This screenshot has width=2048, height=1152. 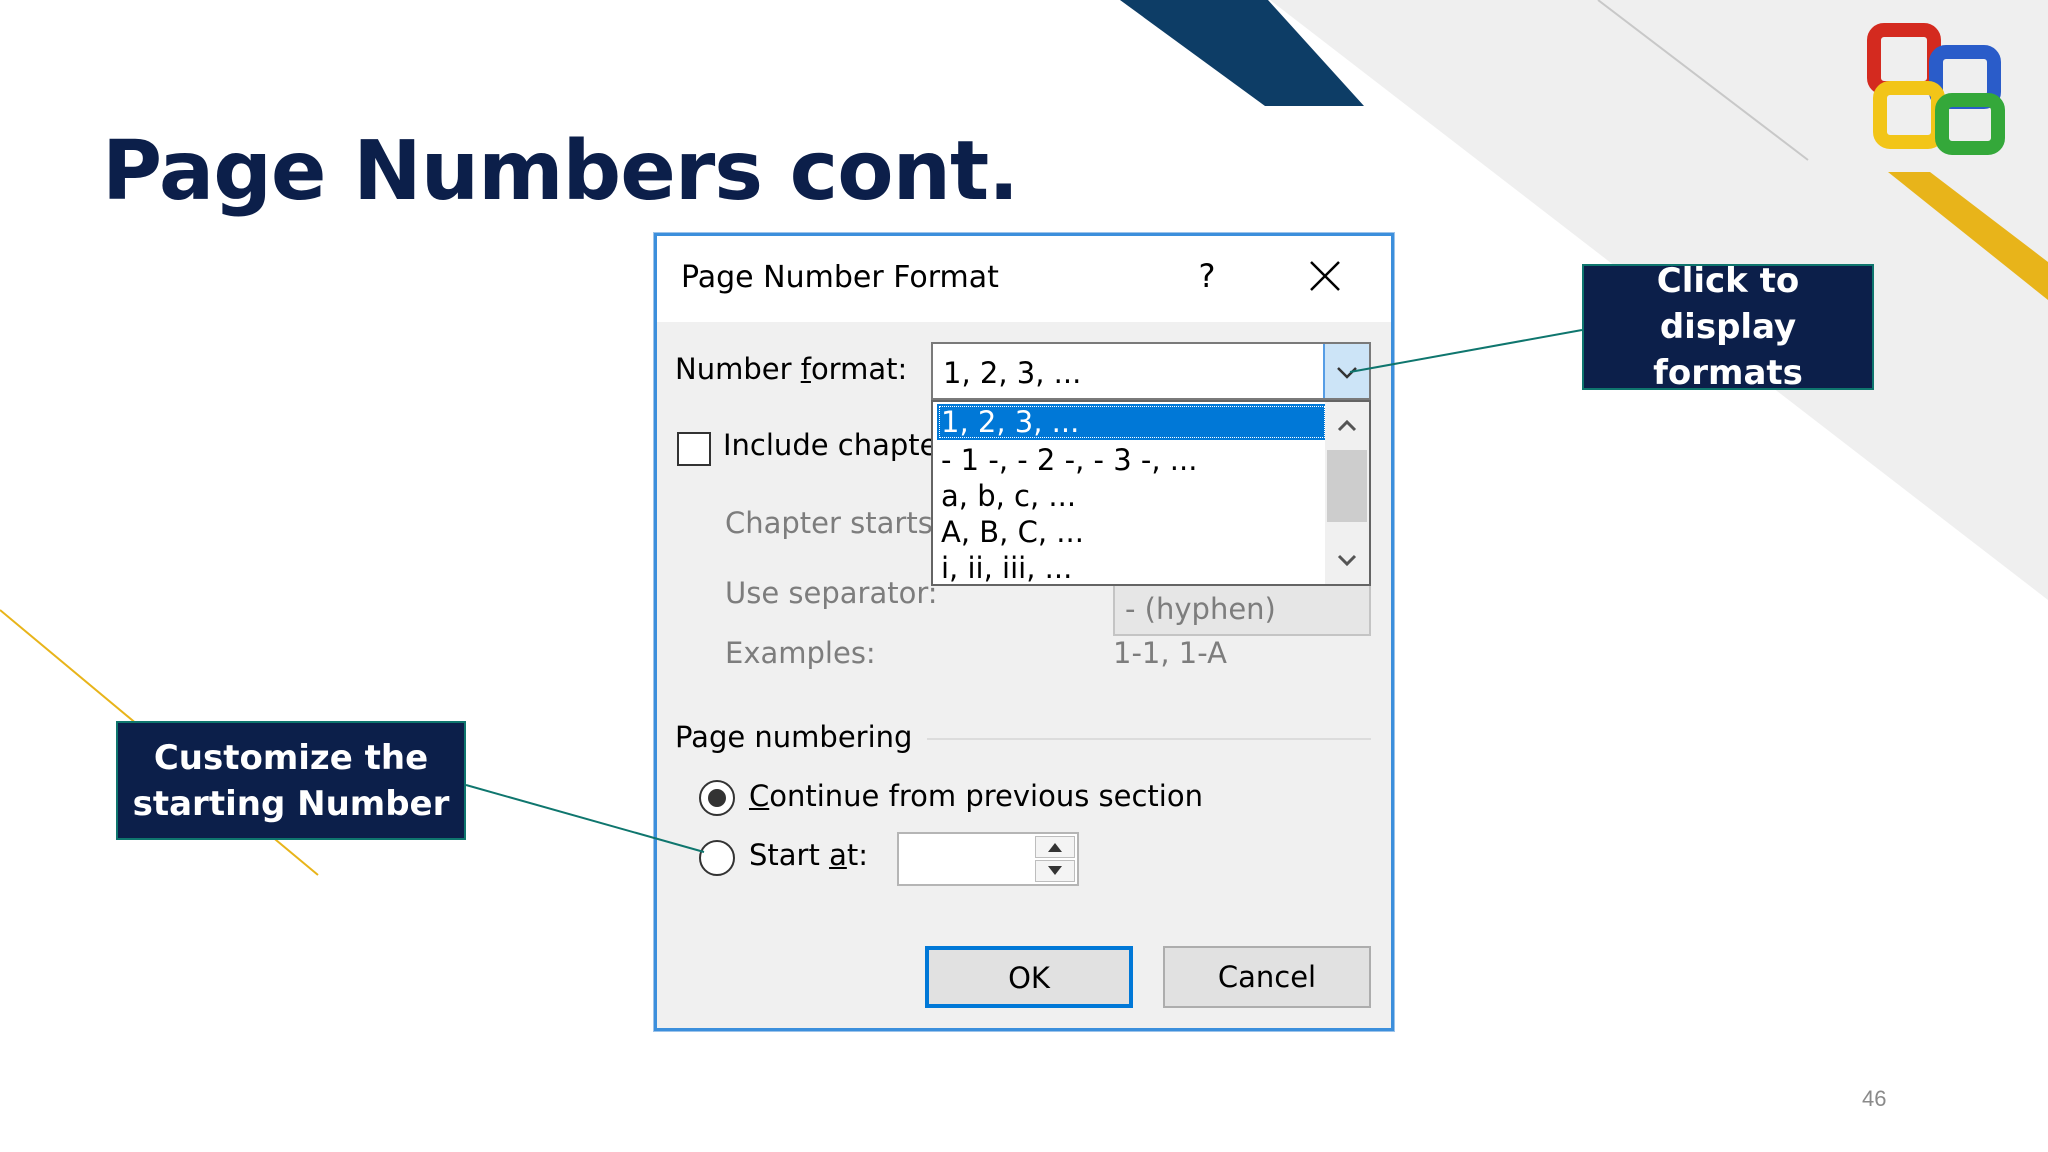 I want to click on callout-left-line1: Customize the, so click(x=291, y=757).